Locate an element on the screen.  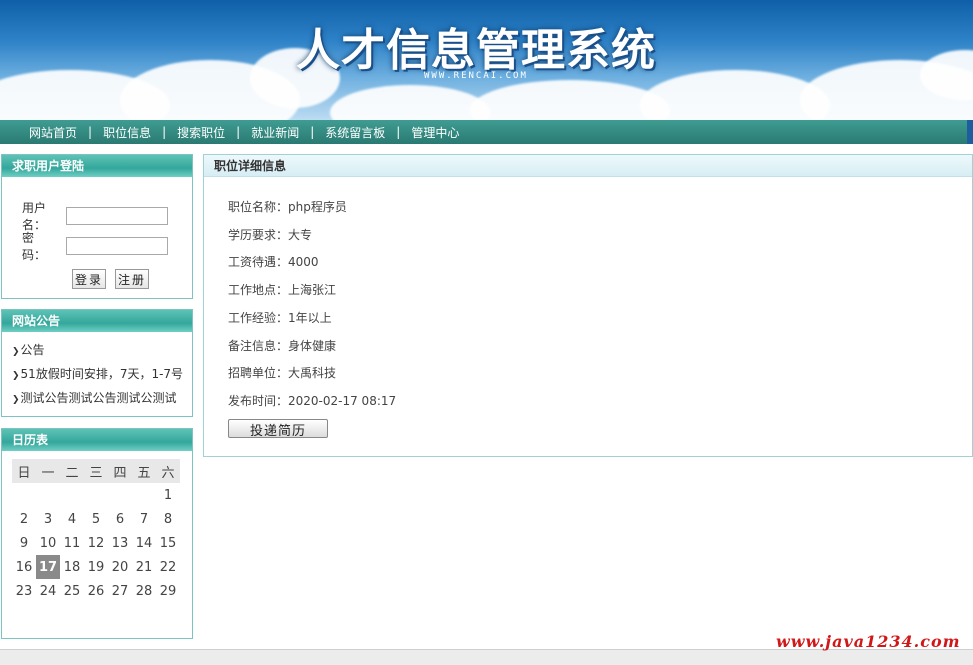
job-field-published: 发布时间：2020-02-17 08:17 is located at coordinates (312, 401).